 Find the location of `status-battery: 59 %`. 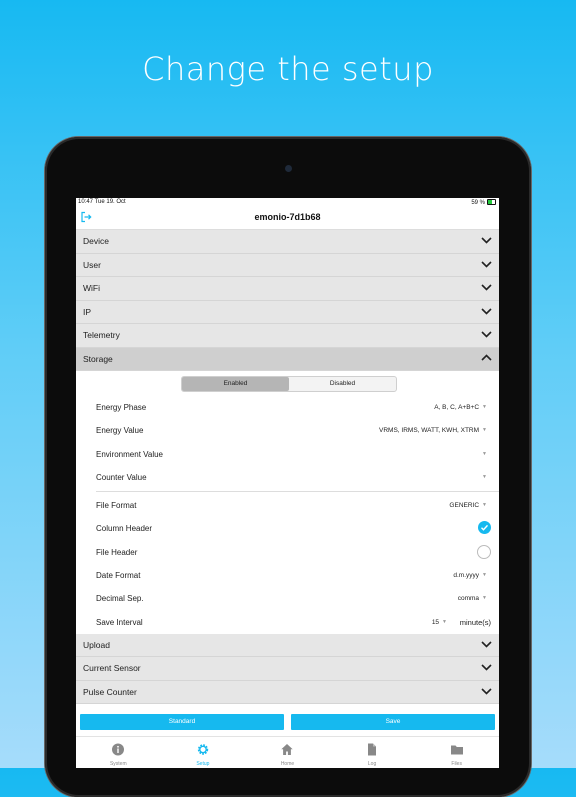

status-battery: 59 % is located at coordinates (483, 202).